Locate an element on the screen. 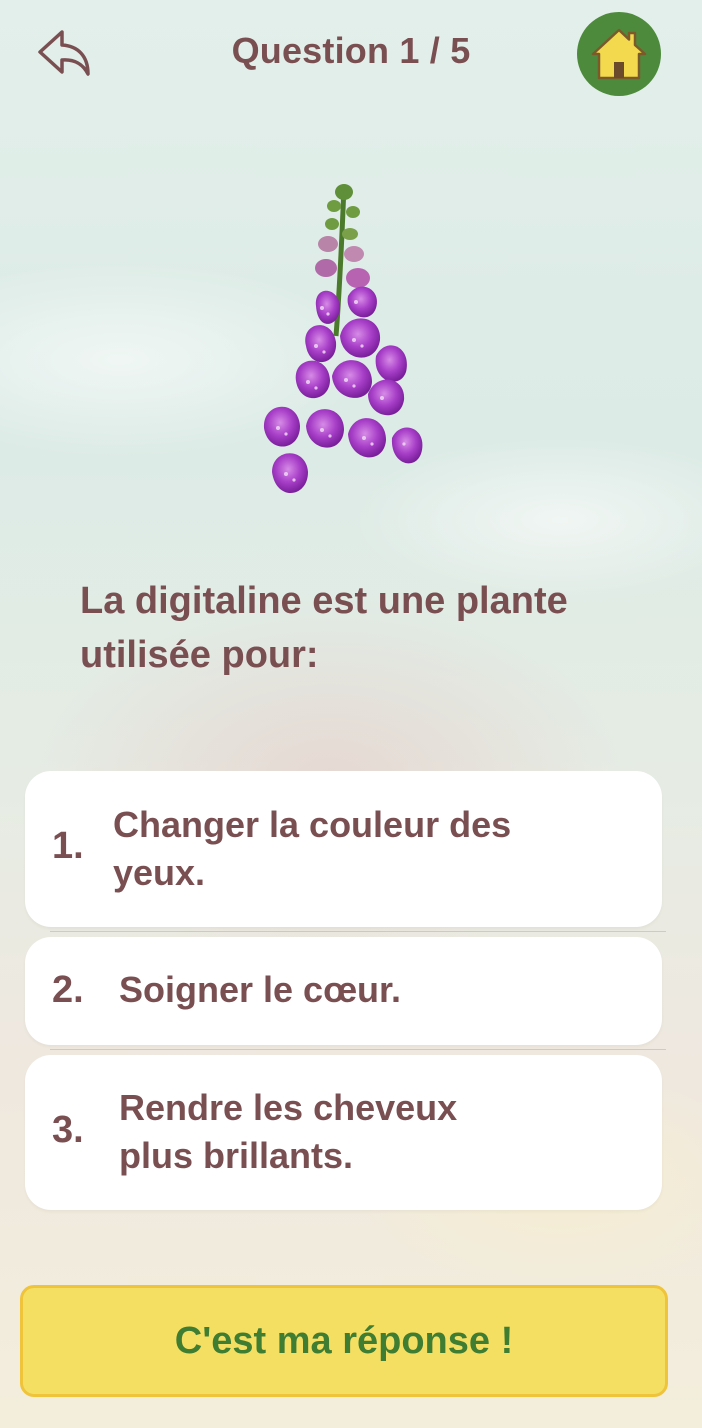 The height and width of the screenshot is (1428, 702). answer-option-1: 1. Changer la couleur des yeux. is located at coordinates (343, 849).